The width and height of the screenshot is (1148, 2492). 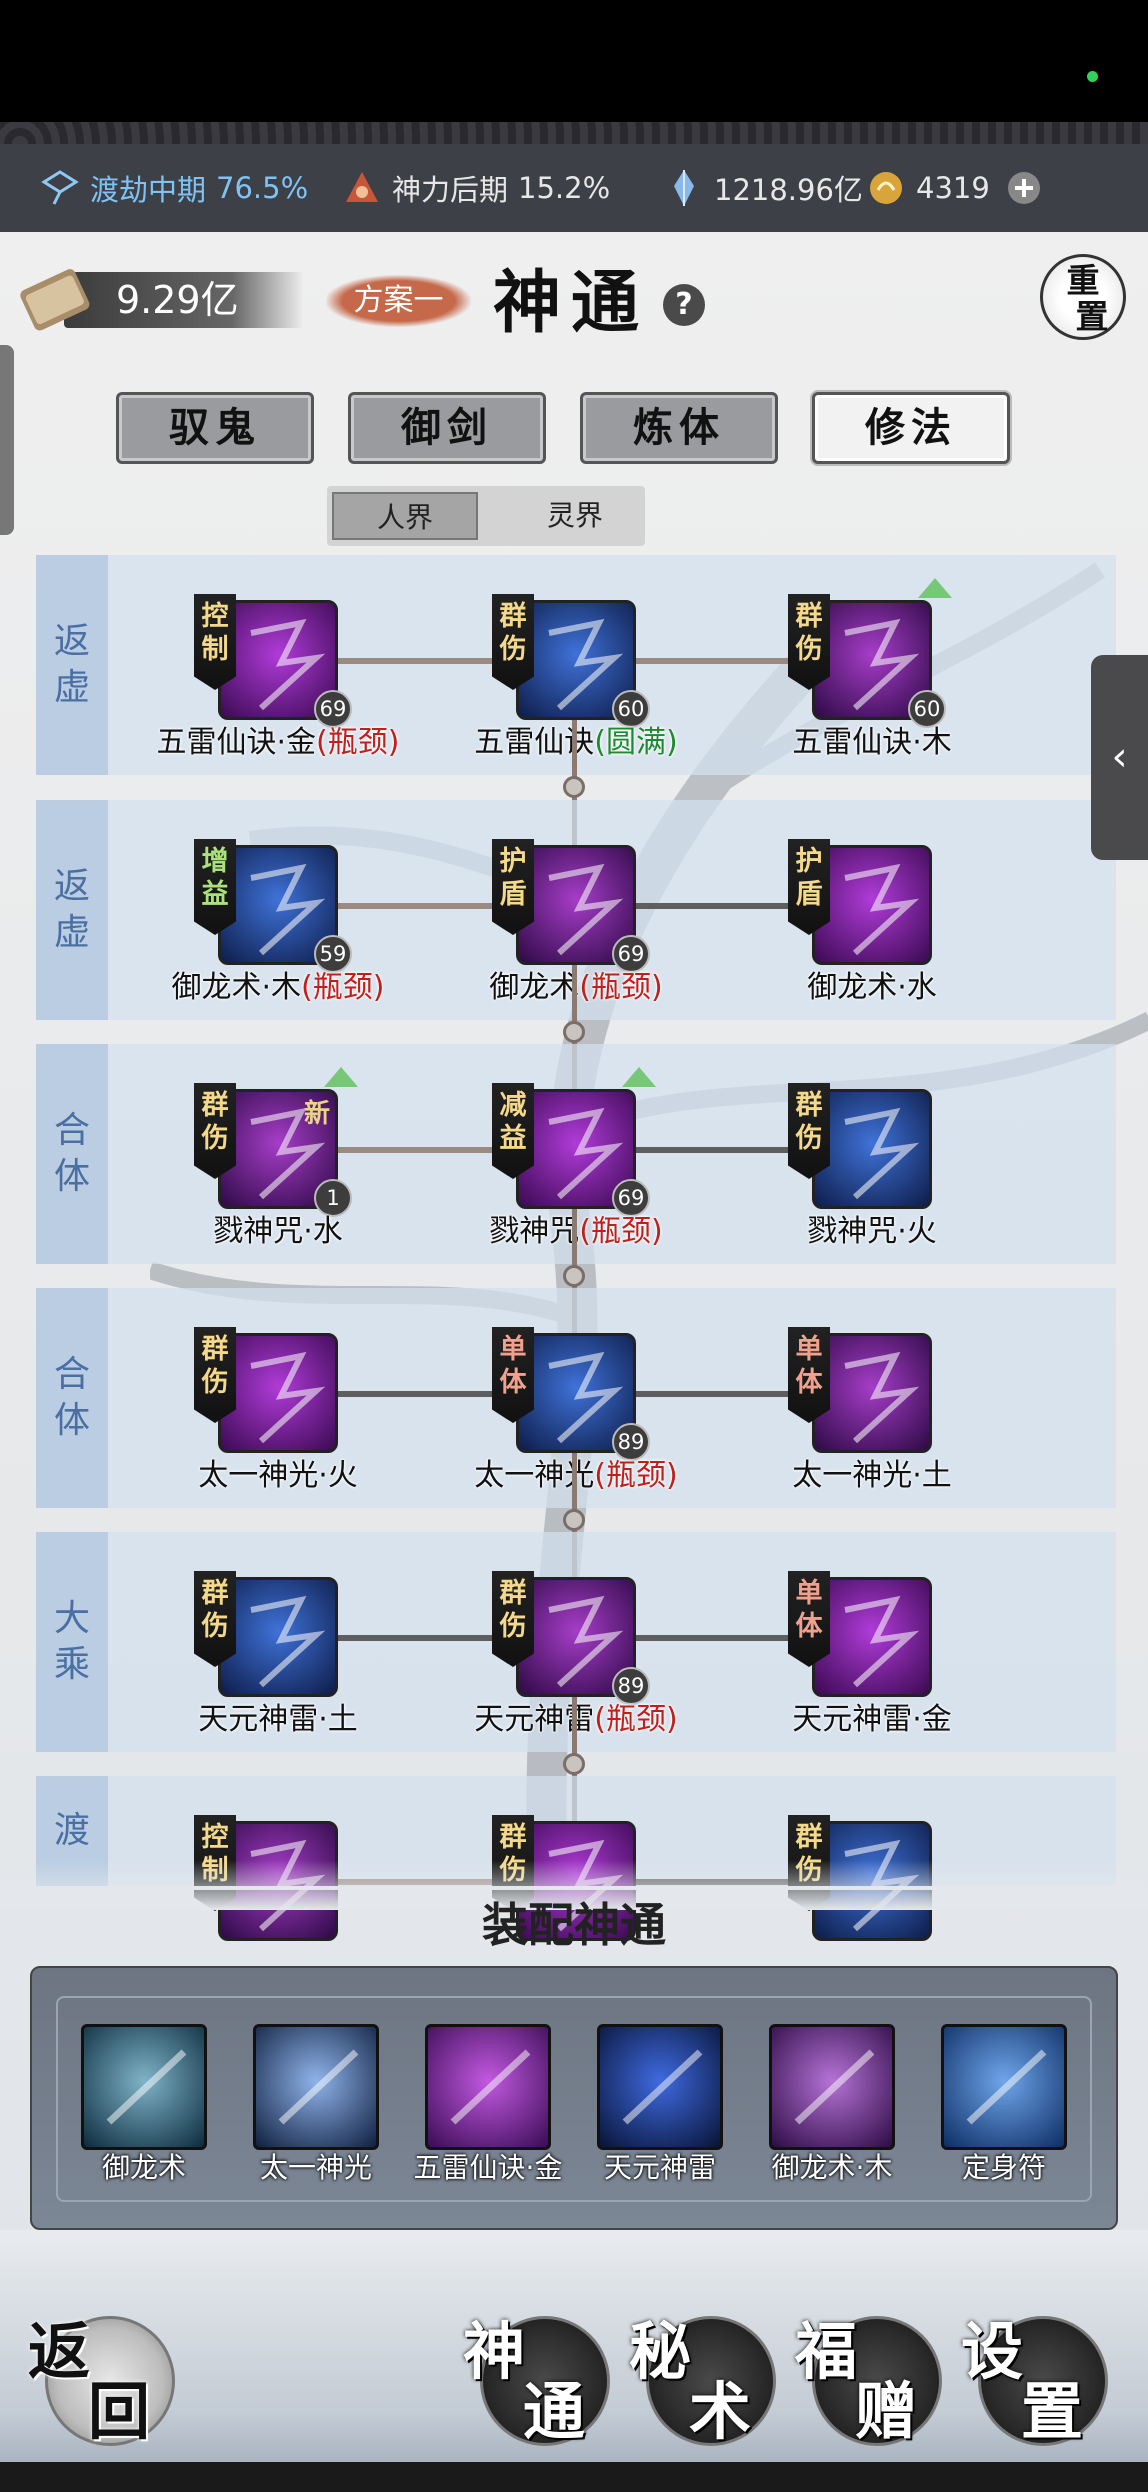 I want to click on skill-type-tag: 控 制, so click(x=215, y=642).